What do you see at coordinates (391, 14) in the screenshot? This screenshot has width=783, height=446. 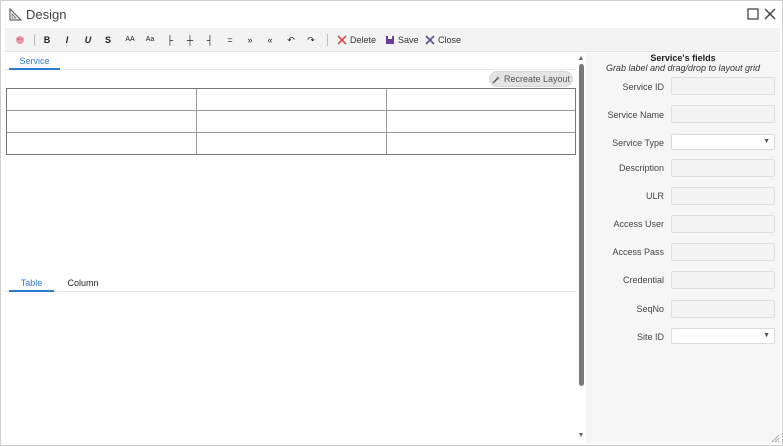 I see `title-bar: Design` at bounding box center [391, 14].